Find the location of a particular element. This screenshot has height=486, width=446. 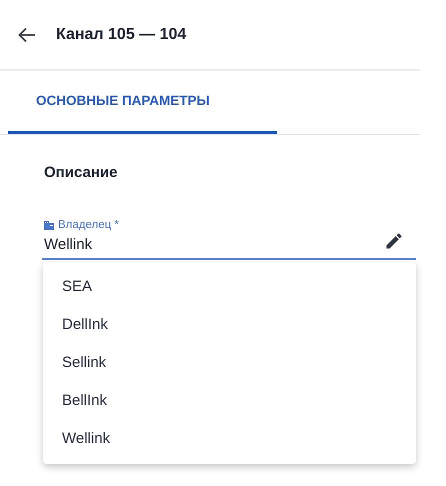

section-title: Описание is located at coordinates (81, 173).